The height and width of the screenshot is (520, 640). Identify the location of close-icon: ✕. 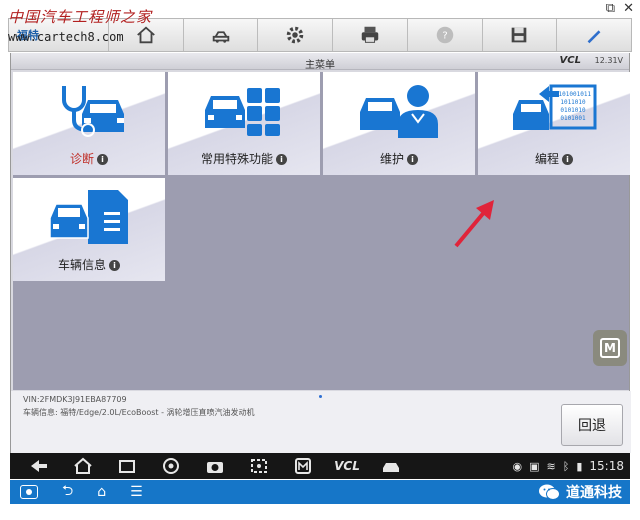
(628, 8).